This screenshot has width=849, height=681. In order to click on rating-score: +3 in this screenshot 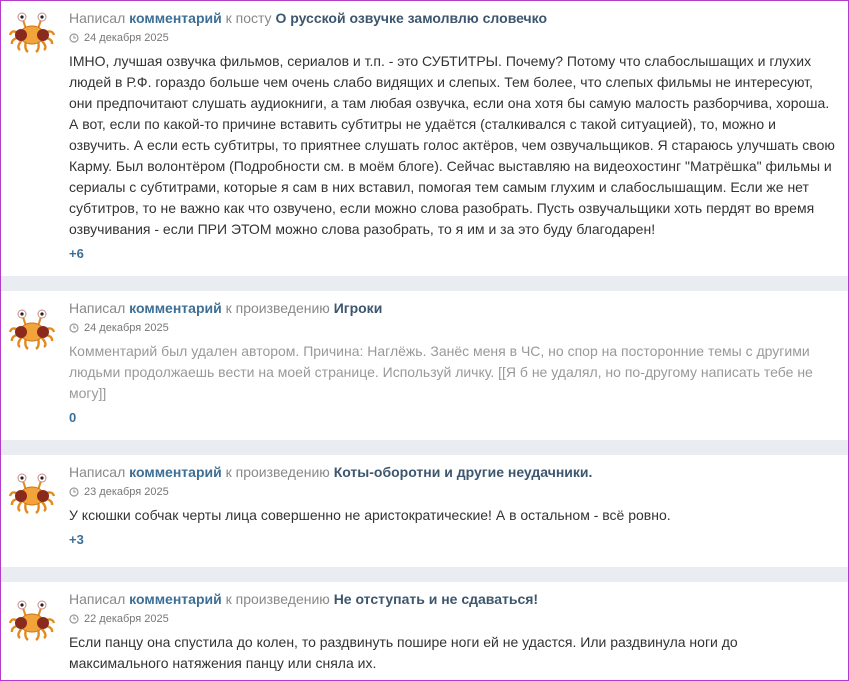, I will do `click(453, 539)`.